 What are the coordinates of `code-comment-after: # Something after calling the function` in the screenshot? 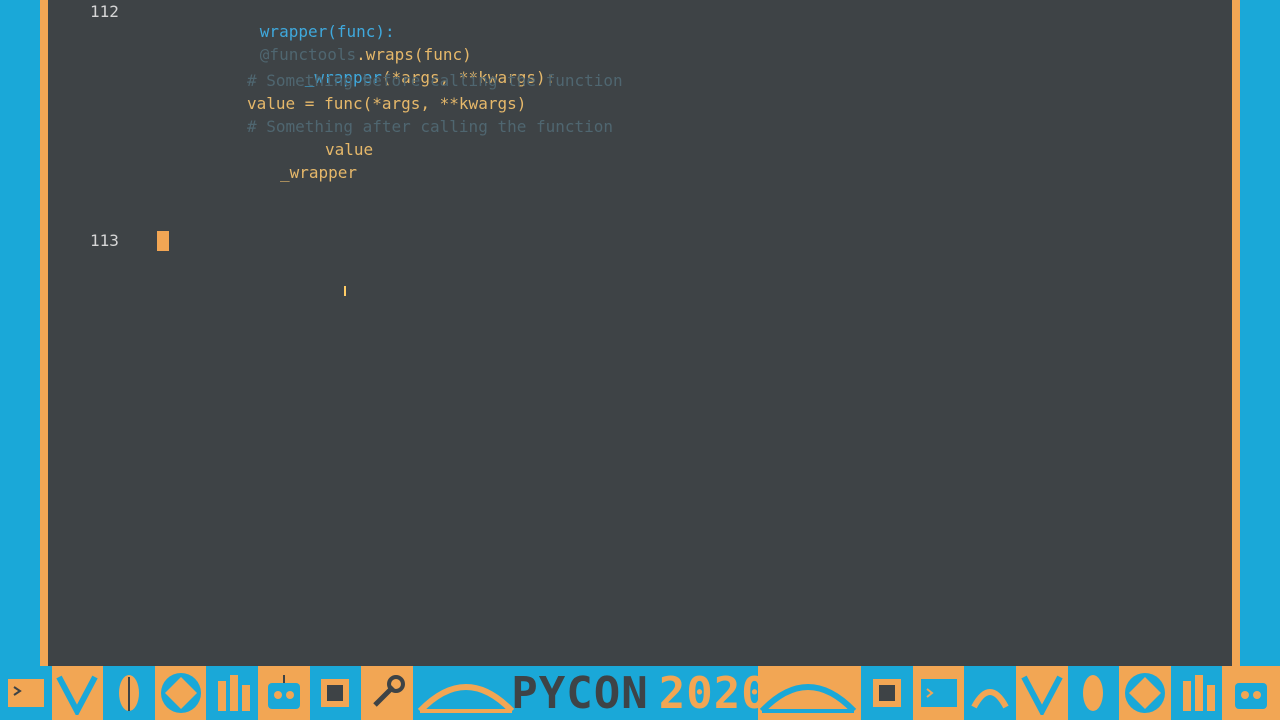 It's located at (430, 127).